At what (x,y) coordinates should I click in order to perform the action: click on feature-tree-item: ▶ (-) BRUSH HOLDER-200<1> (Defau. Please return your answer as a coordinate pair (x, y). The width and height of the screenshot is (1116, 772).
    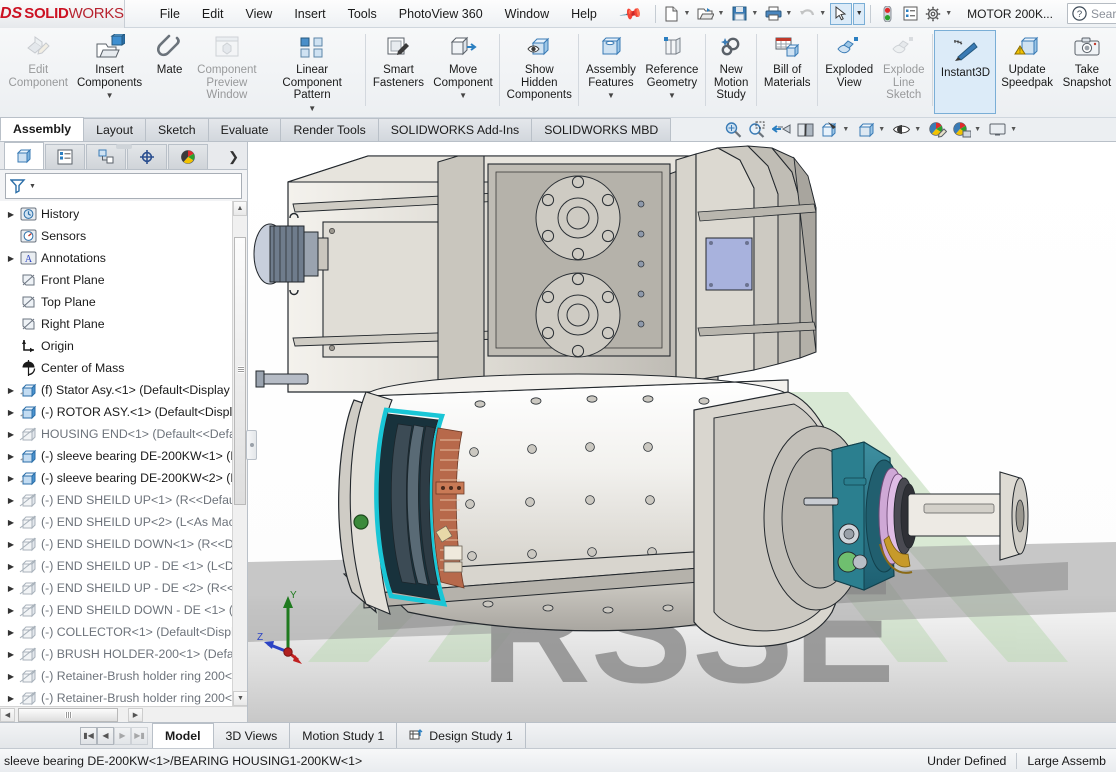
    Looking at the image, I should click on (123, 654).